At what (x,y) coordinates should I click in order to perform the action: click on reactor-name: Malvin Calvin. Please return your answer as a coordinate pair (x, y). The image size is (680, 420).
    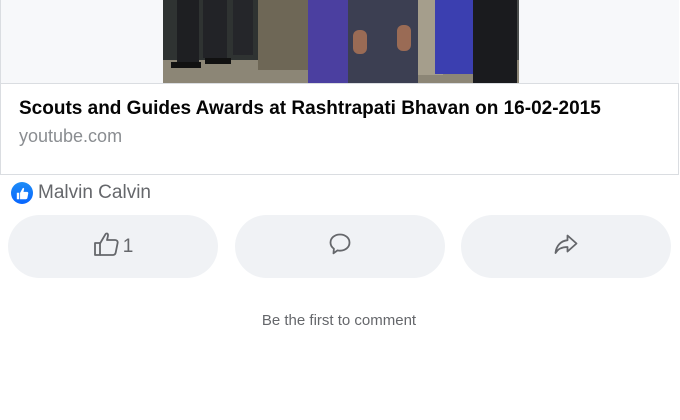
    Looking at the image, I should click on (94, 192).